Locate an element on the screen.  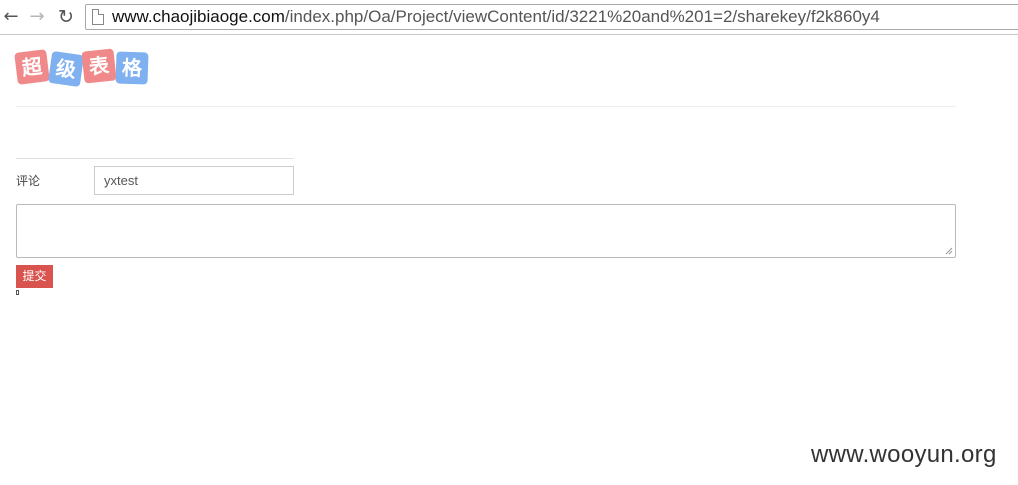
logo-tile: 超 is located at coordinates (32, 67).